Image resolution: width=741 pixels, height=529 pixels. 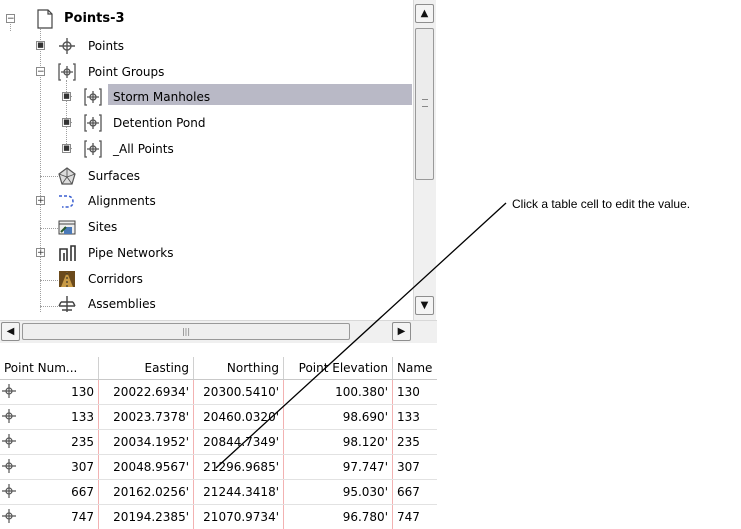 I want to click on cell-point-elevation: 96.780', so click(x=338, y=517).